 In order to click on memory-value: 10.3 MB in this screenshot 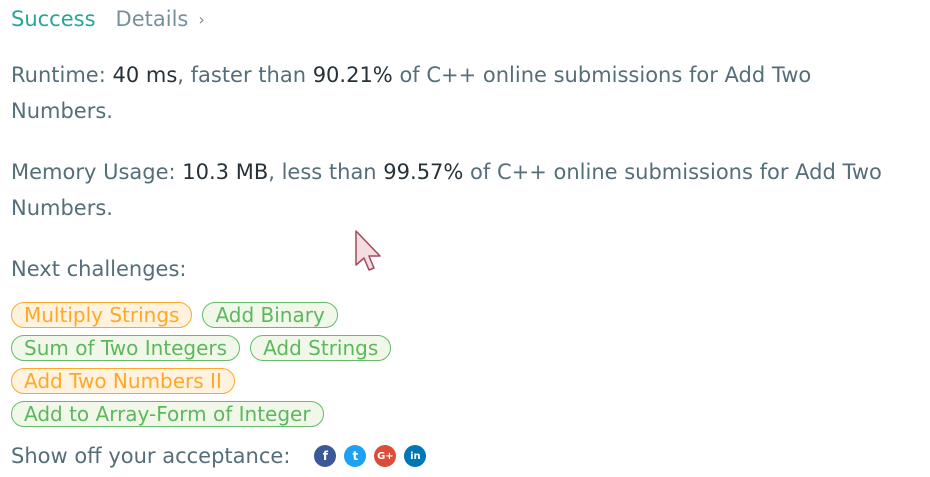, I will do `click(225, 172)`.